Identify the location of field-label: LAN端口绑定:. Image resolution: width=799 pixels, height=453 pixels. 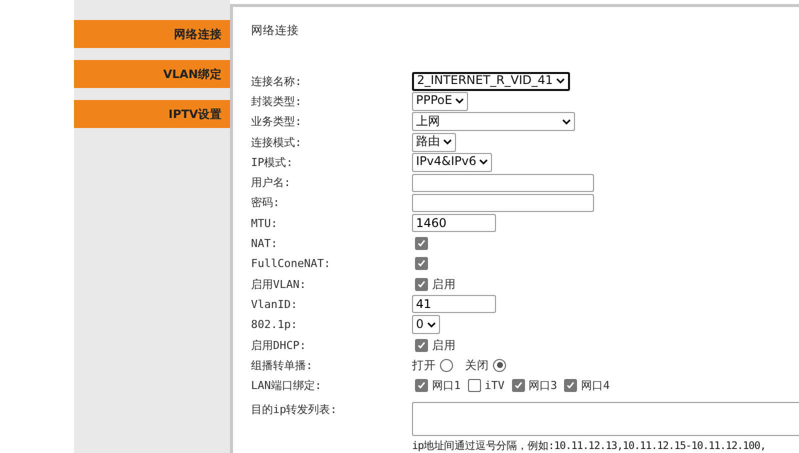
(286, 386).